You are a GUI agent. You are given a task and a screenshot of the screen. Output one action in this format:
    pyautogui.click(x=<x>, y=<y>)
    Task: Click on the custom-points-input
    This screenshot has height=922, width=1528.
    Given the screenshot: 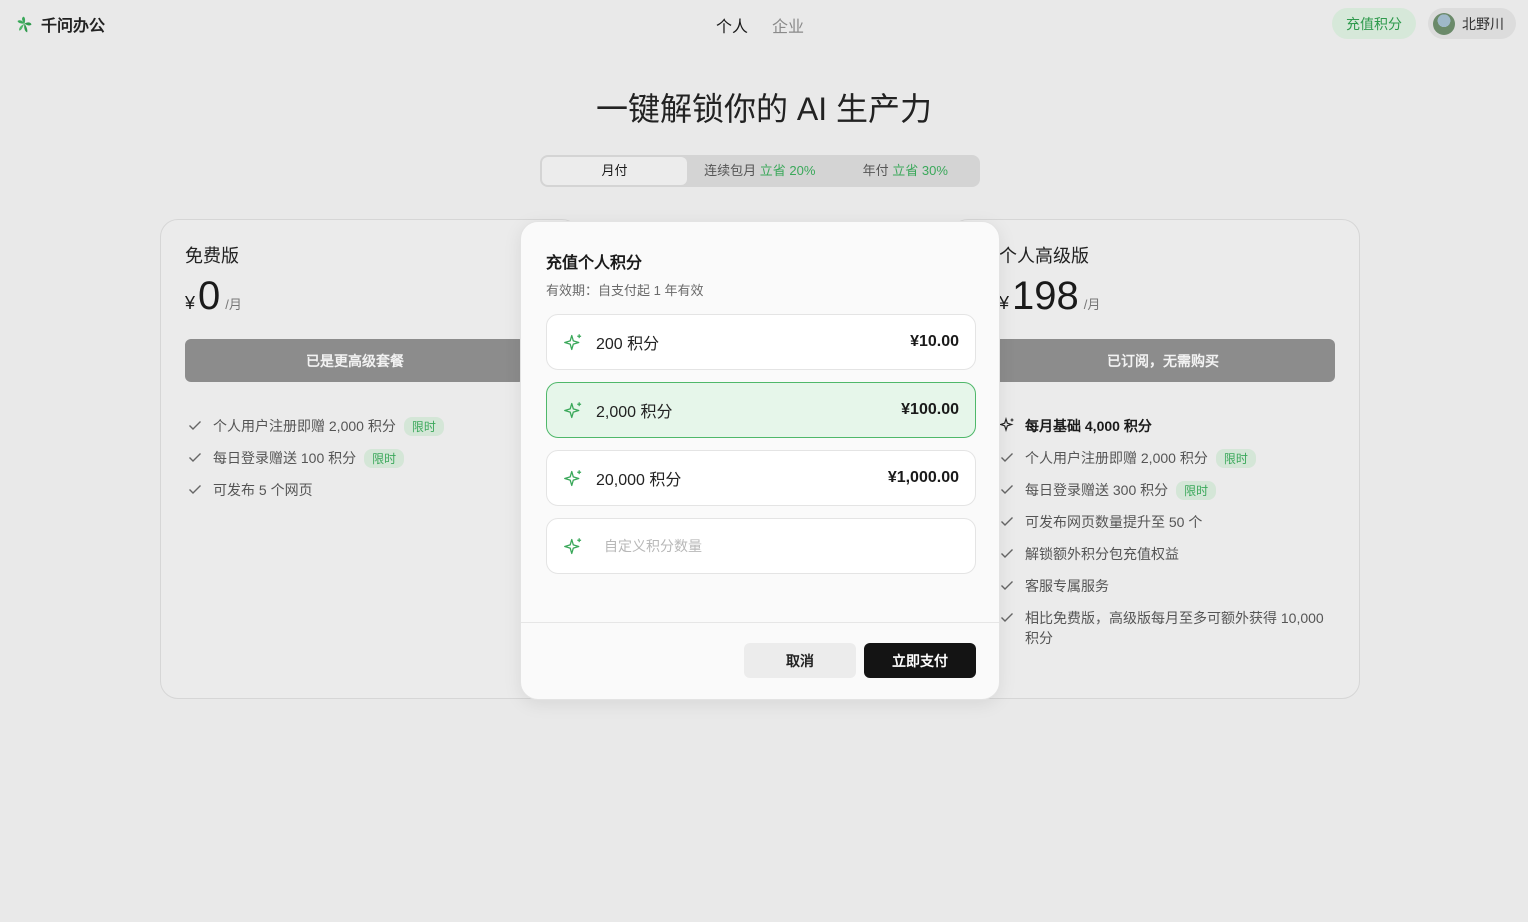 What is the action you would take?
    pyautogui.click(x=777, y=546)
    